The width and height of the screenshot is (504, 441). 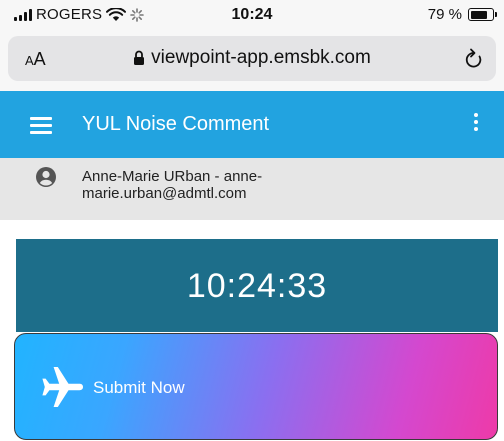 I want to click on submit-label: Submit Now, so click(x=139, y=387).